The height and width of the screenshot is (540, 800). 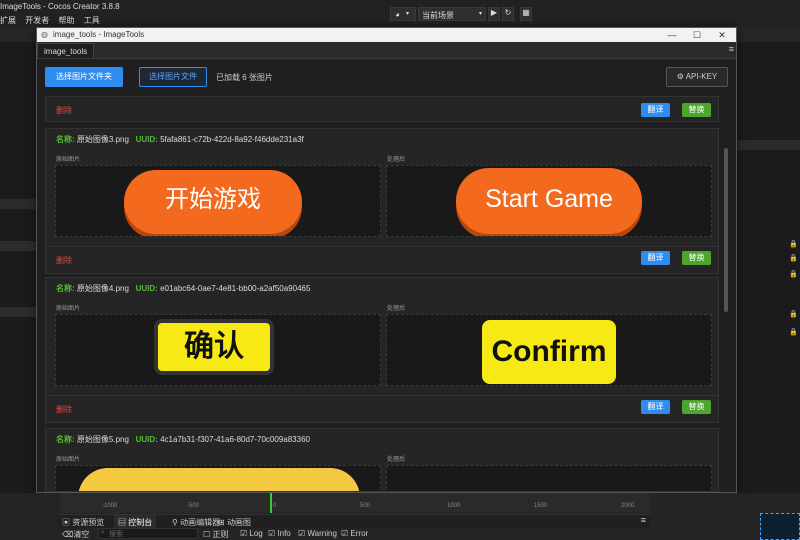 I want to click on scene-preview-thumbnail, so click(x=780, y=526).